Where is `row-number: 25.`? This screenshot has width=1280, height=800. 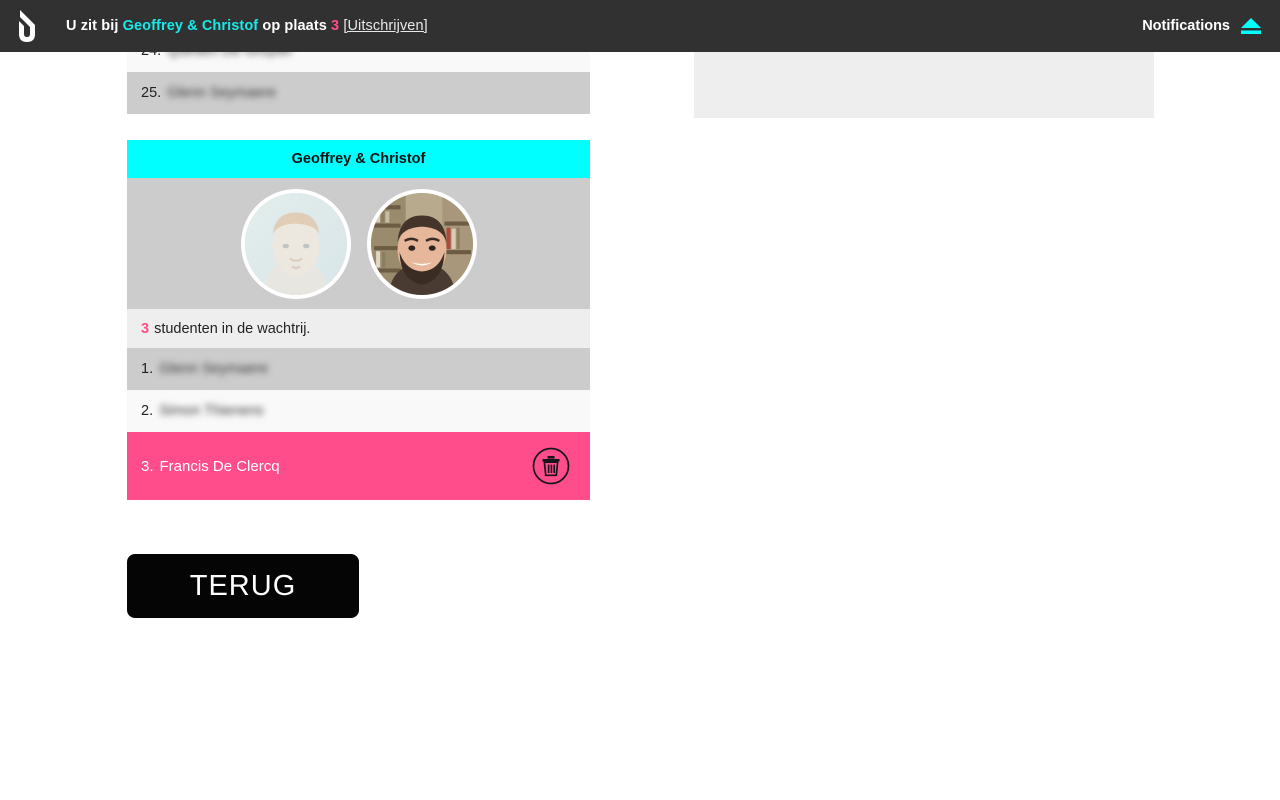
row-number: 25. is located at coordinates (151, 93).